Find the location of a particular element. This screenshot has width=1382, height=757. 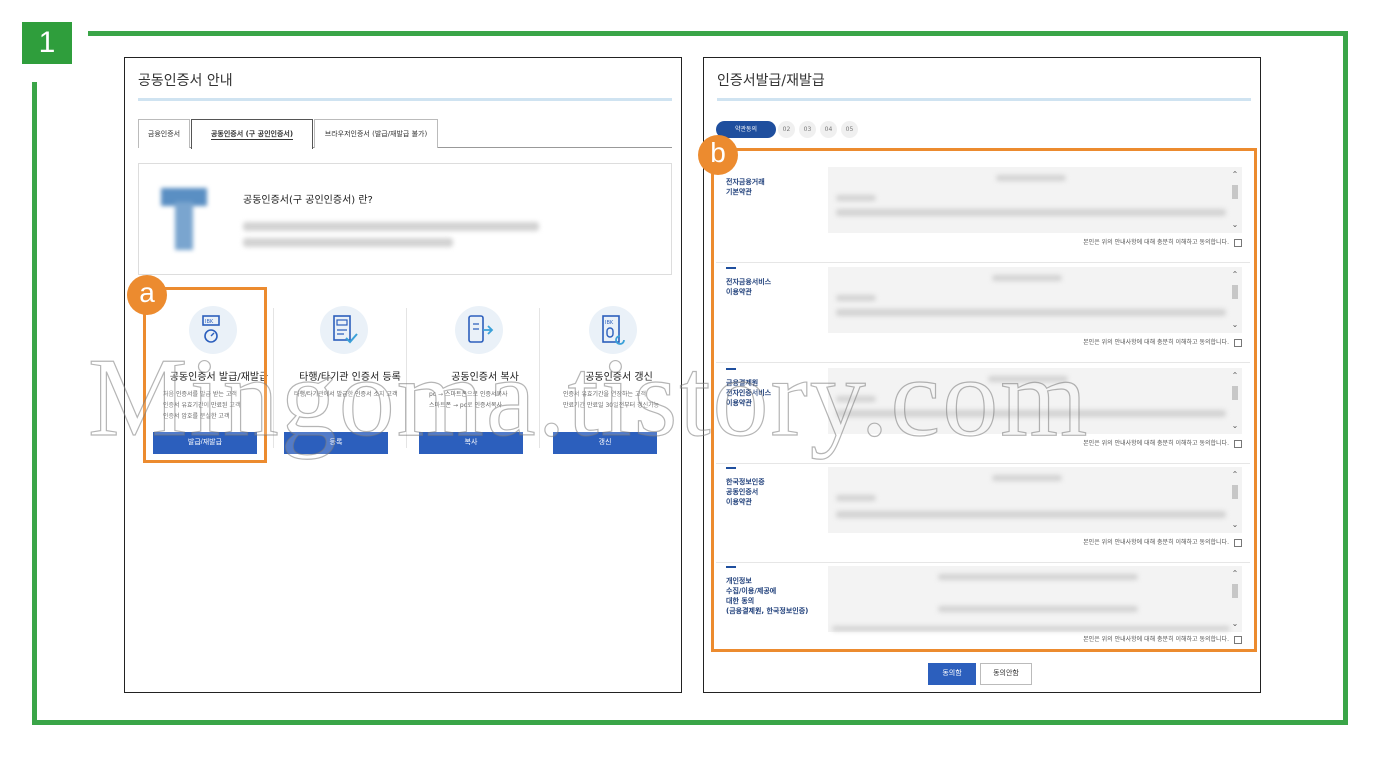

step-badge: 1 is located at coordinates (47, 43).